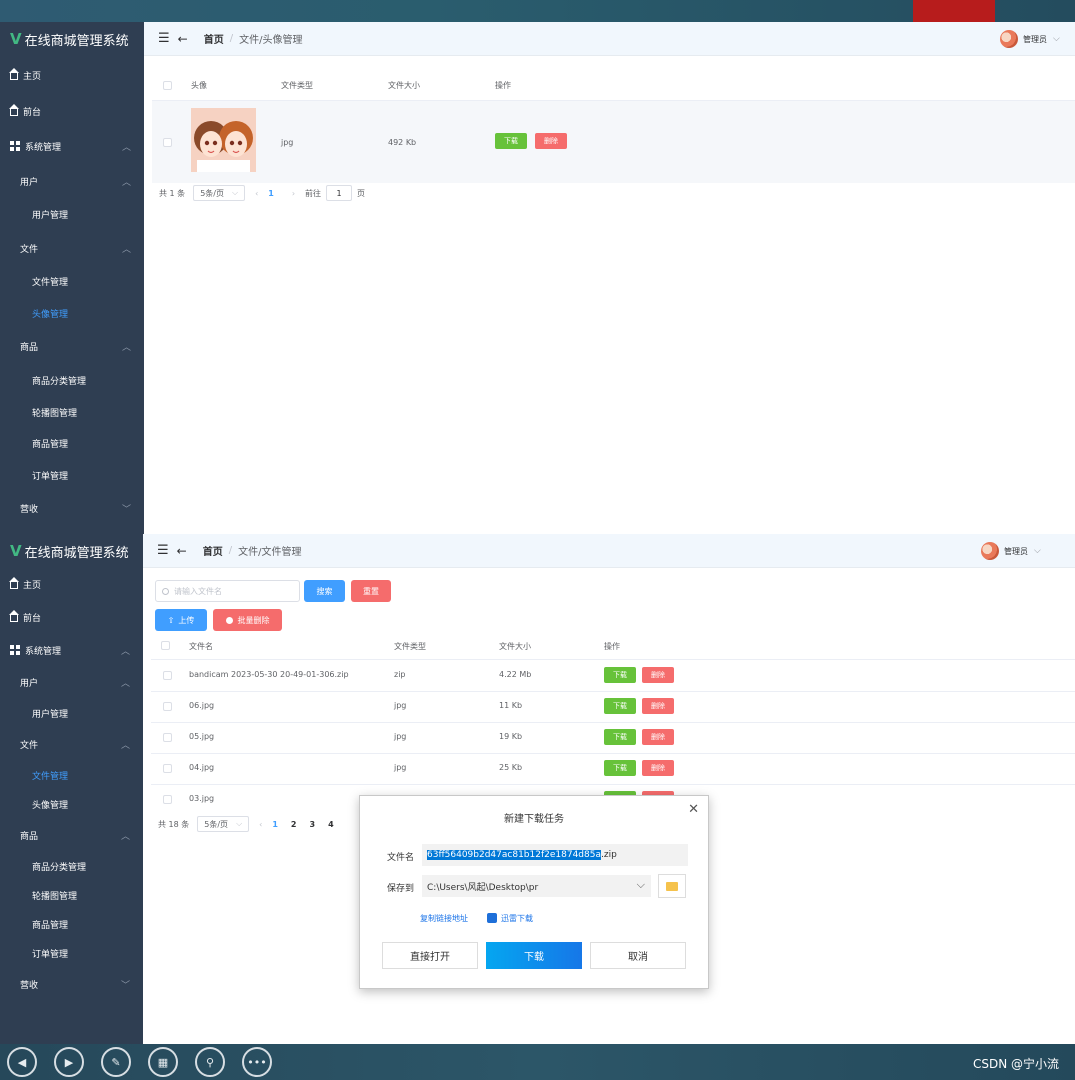  What do you see at coordinates (271, 40) in the screenshot?
I see `breadcrumb-current: 文件/头像管理` at bounding box center [271, 40].